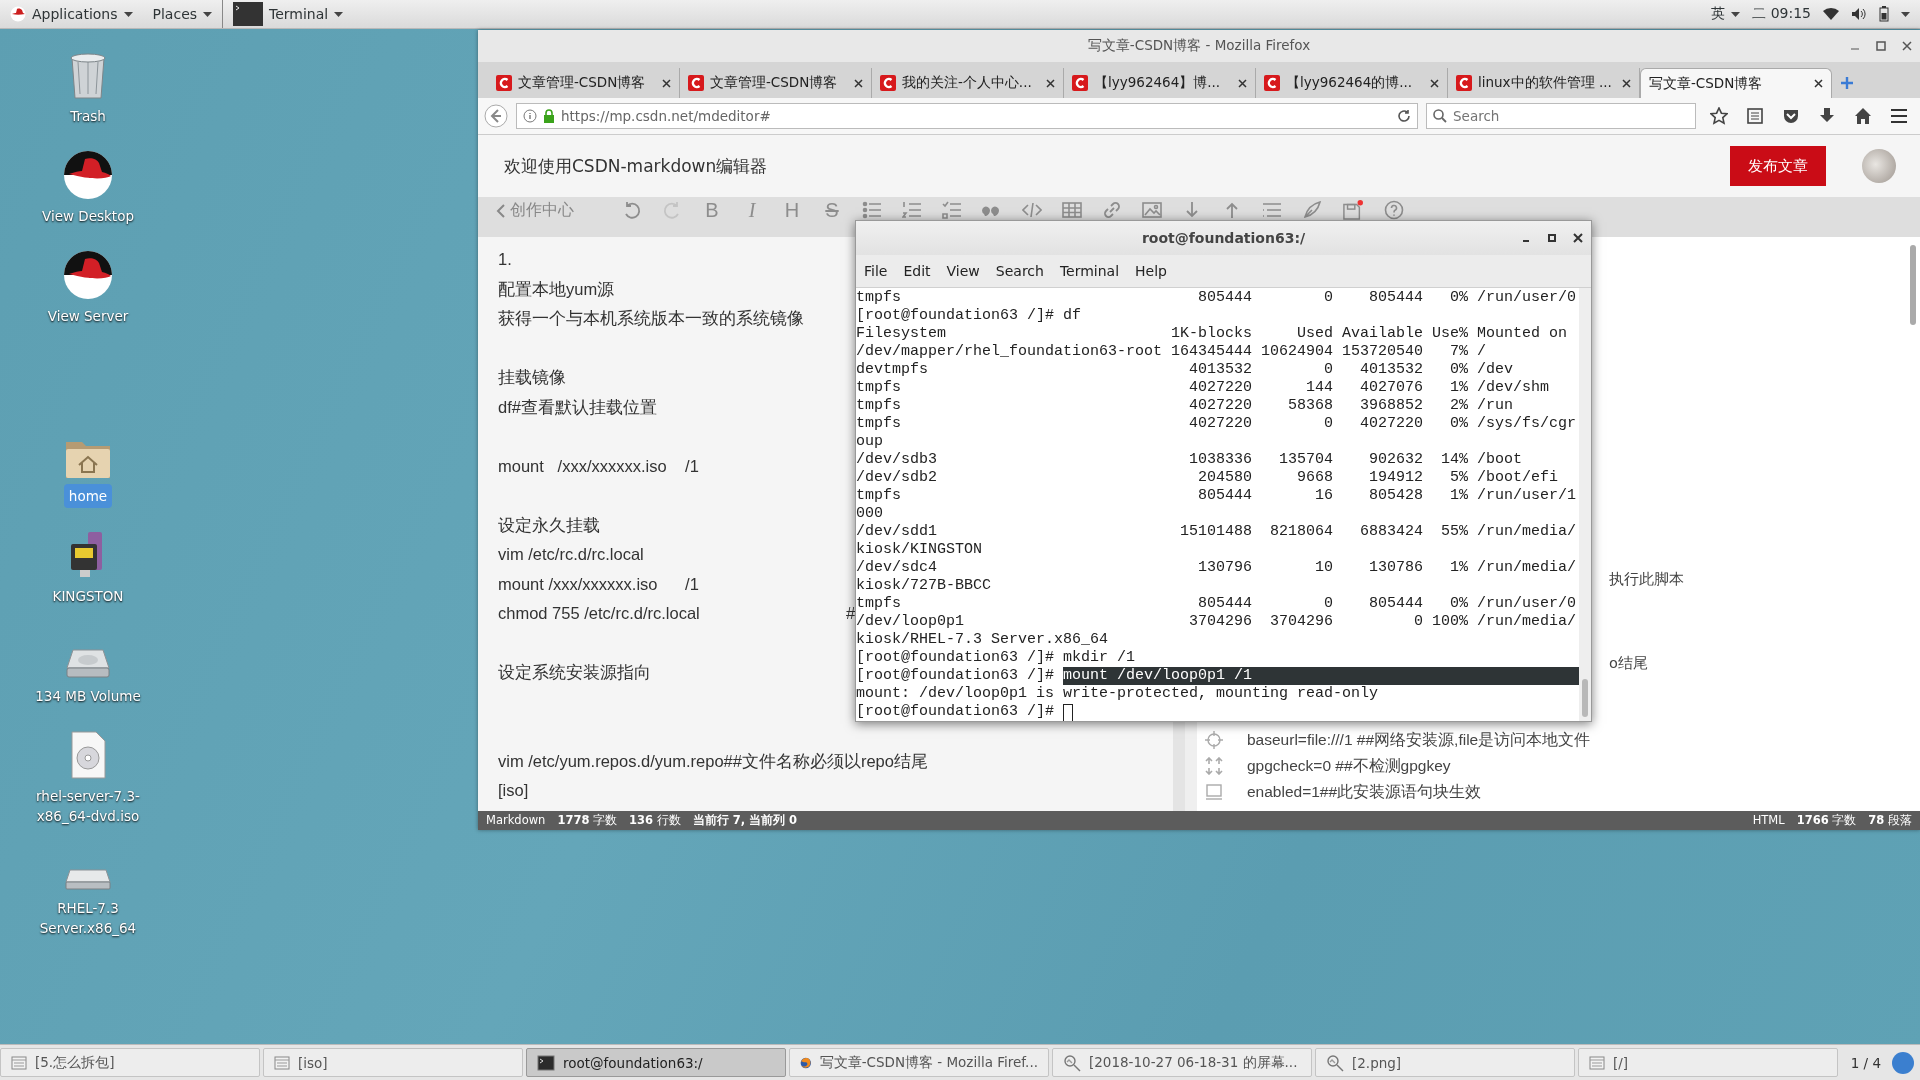 The height and width of the screenshot is (1080, 1920). What do you see at coordinates (1272, 210) in the screenshot?
I see `list-icon` at bounding box center [1272, 210].